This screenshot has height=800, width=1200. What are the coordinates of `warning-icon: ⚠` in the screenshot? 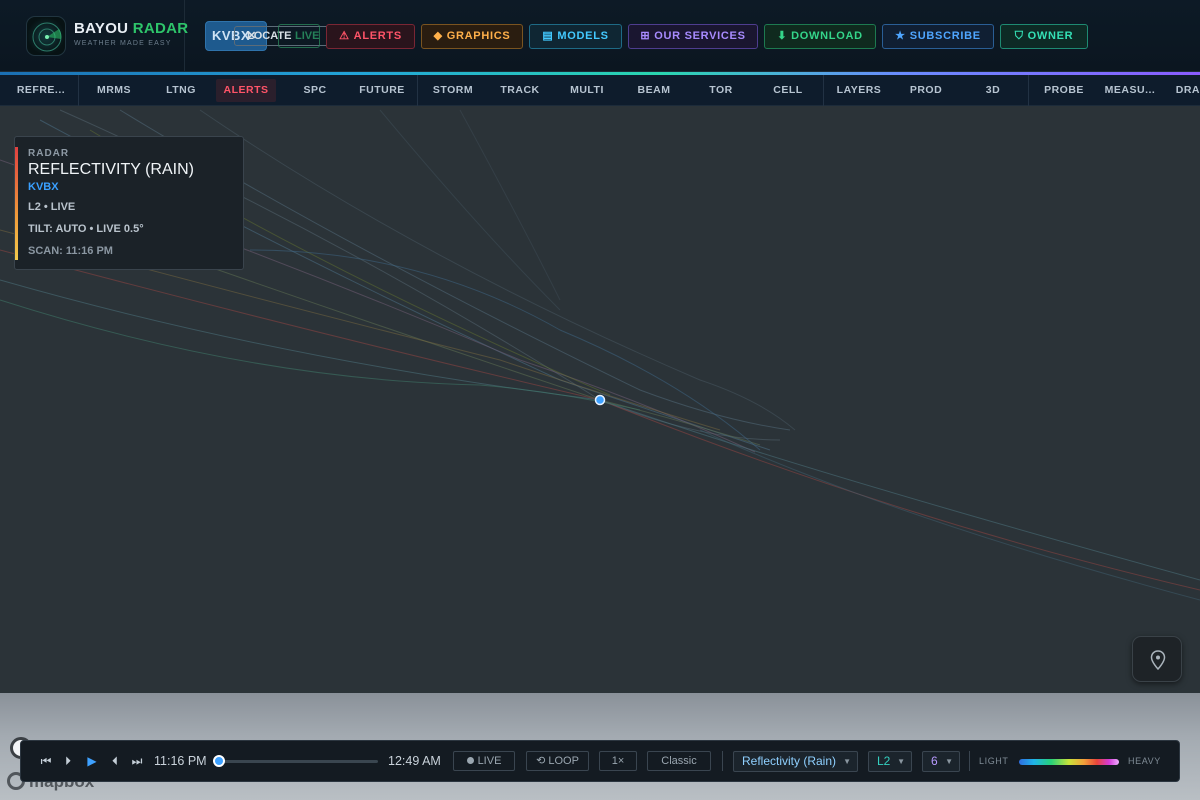 It's located at (344, 36).